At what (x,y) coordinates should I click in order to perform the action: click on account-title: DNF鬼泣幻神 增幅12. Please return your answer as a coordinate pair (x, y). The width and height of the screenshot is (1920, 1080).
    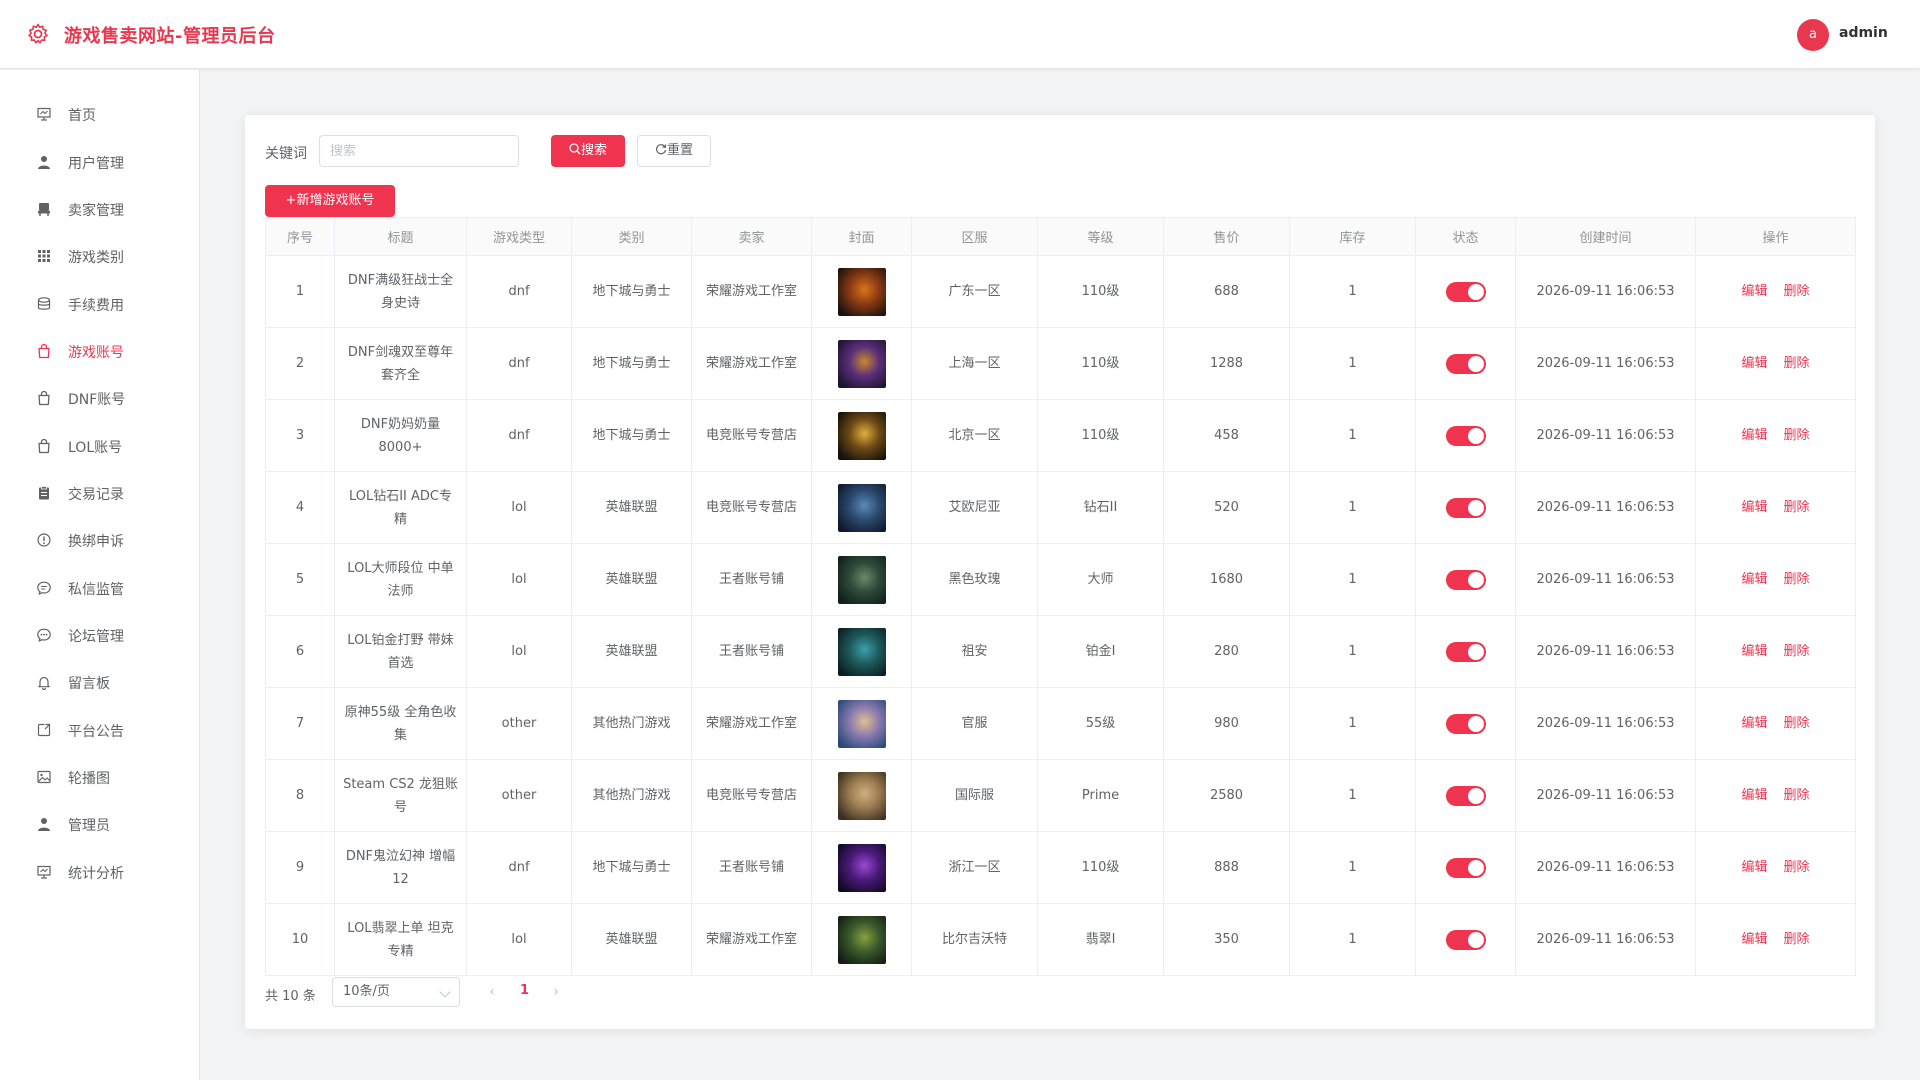
    Looking at the image, I should click on (400, 867).